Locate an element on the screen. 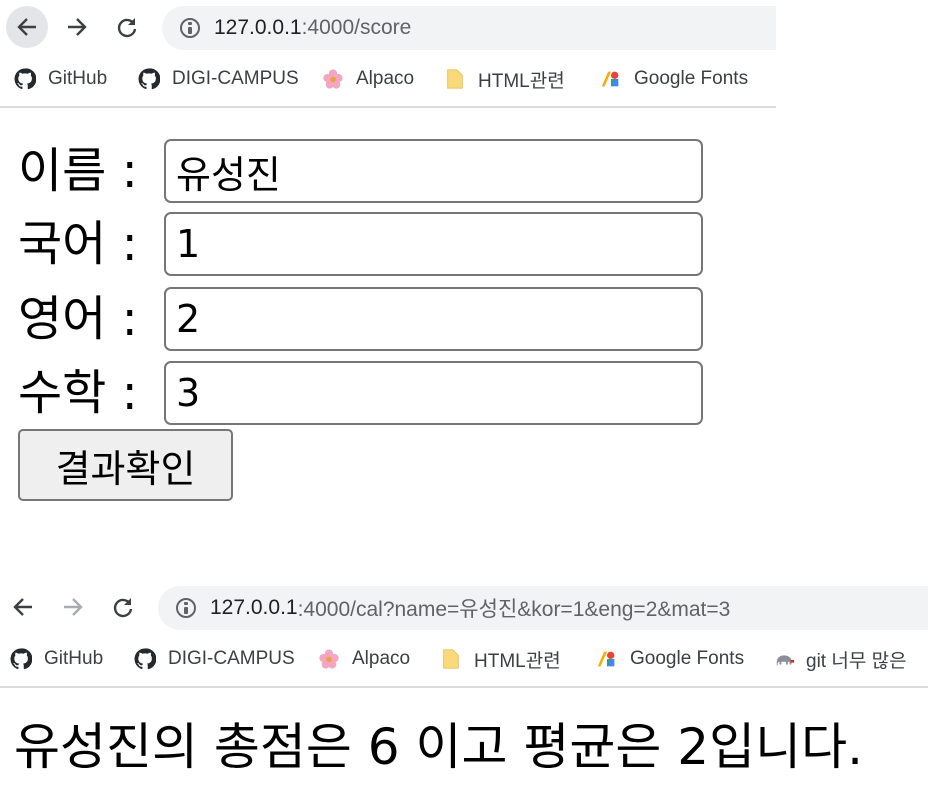 This screenshot has height=790, width=928. url-path: :4000/score is located at coordinates (356, 27).